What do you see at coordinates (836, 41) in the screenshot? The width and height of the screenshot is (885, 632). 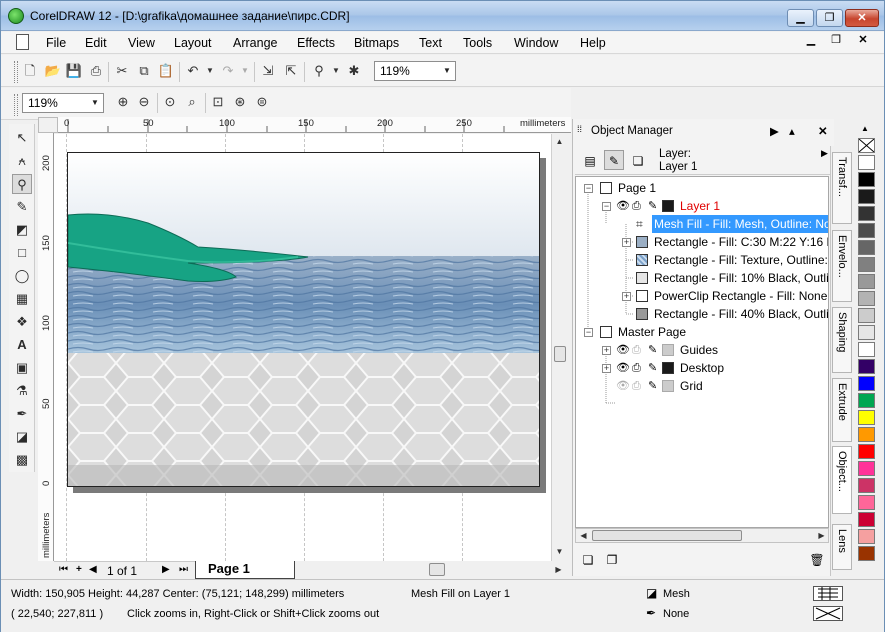 I see `doc-restore-button: ❐` at bounding box center [836, 41].